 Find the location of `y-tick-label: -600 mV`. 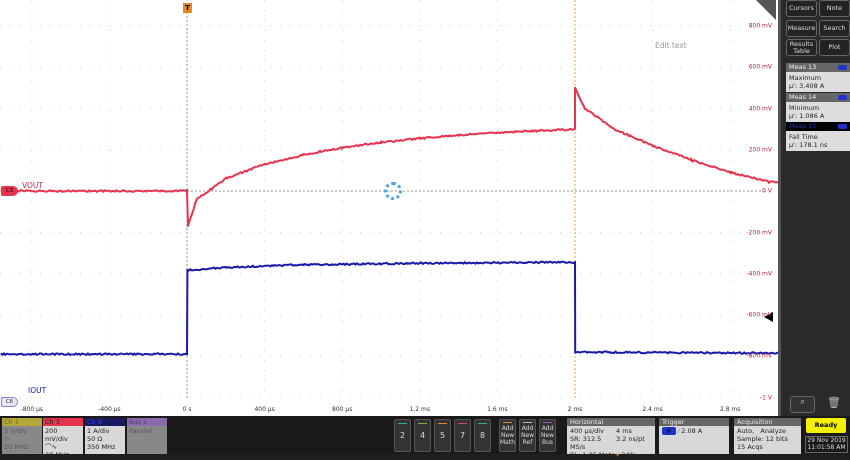

y-tick-label: -600 mV is located at coordinates (759, 315).